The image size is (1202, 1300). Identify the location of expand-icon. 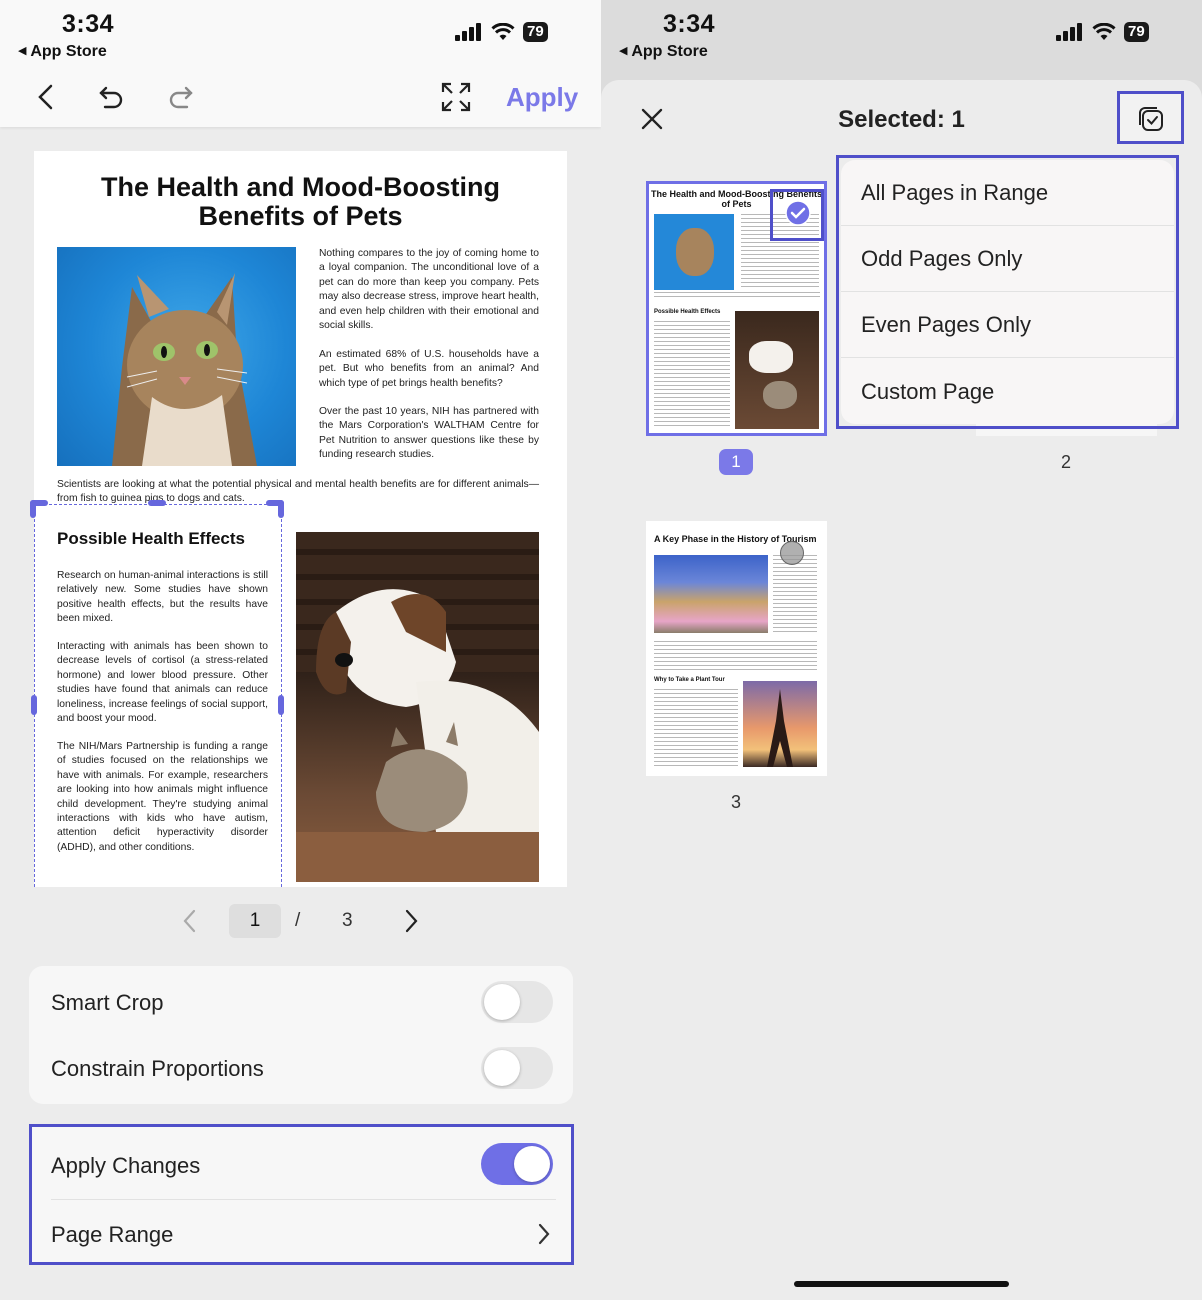
(456, 97).